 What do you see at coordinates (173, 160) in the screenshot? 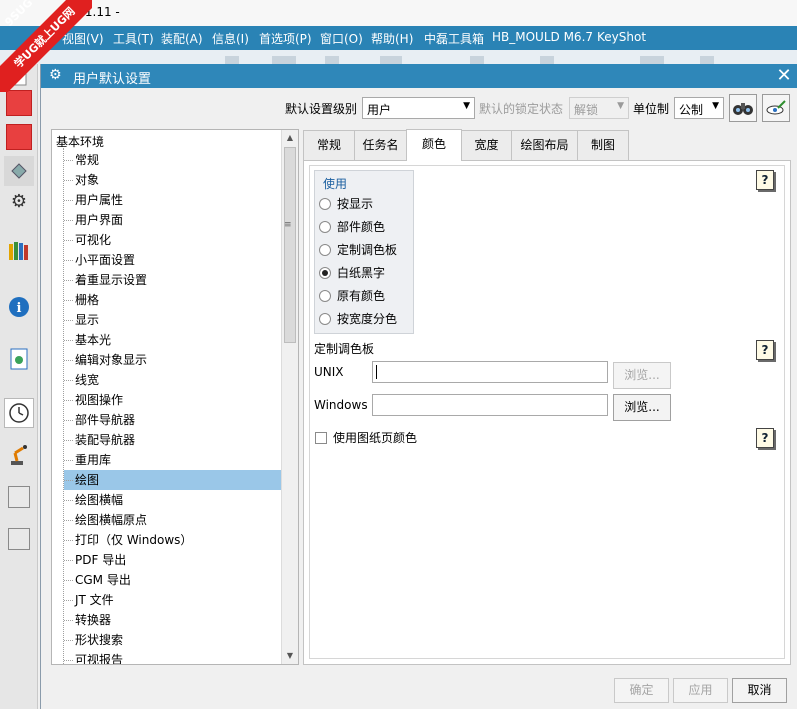
I see `tree-item: 常规` at bounding box center [173, 160].